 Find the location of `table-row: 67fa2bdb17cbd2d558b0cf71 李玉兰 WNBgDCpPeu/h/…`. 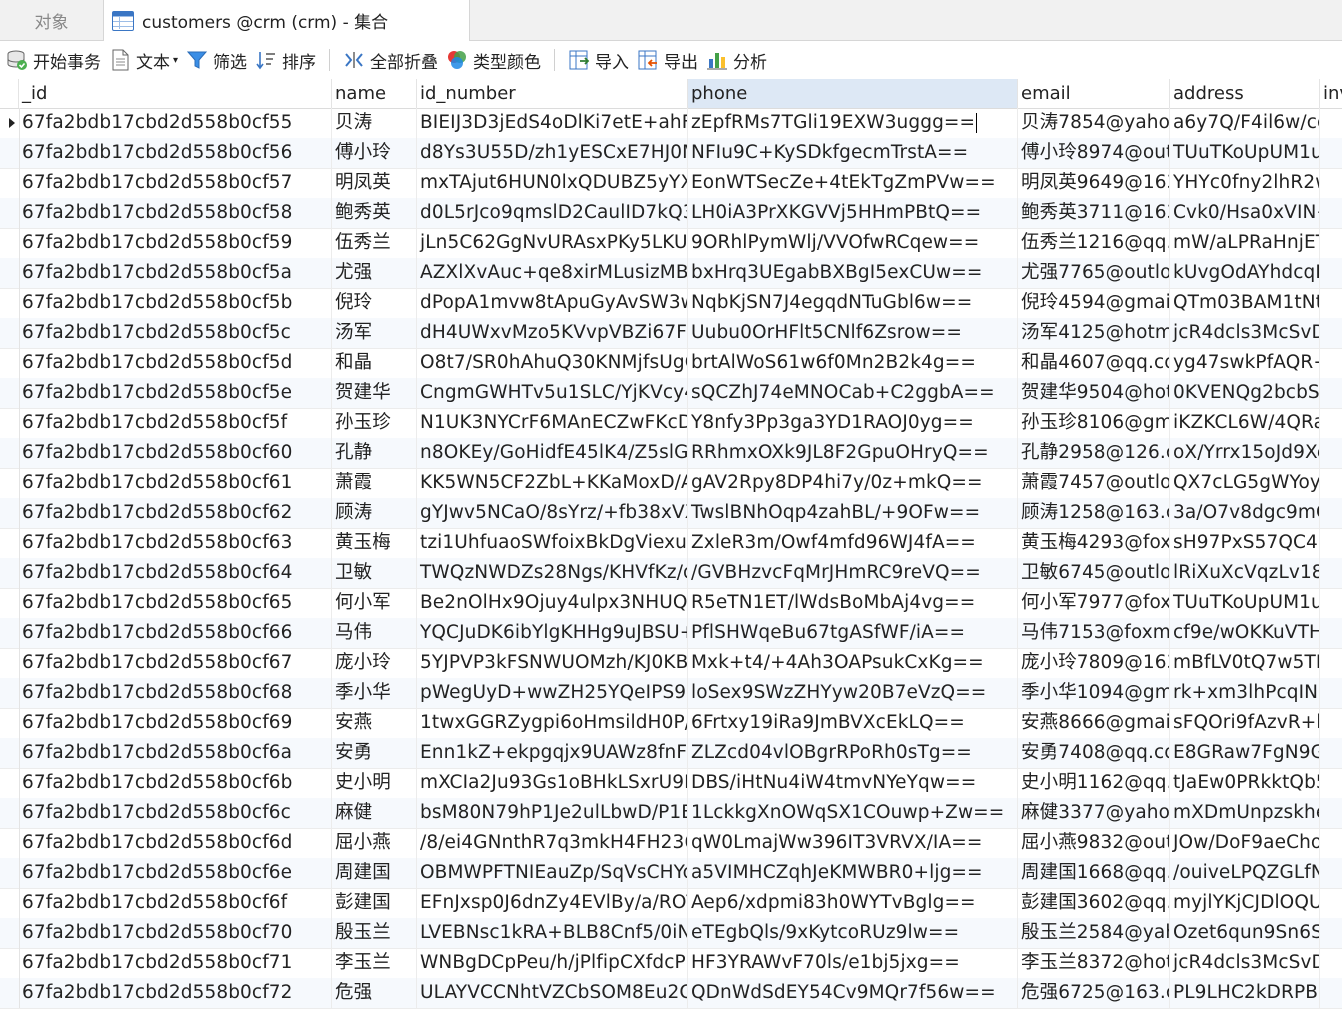

table-row: 67fa2bdb17cbd2d558b0cf71 李玉兰 WNBgDCpPeu/h/… is located at coordinates (671, 963).